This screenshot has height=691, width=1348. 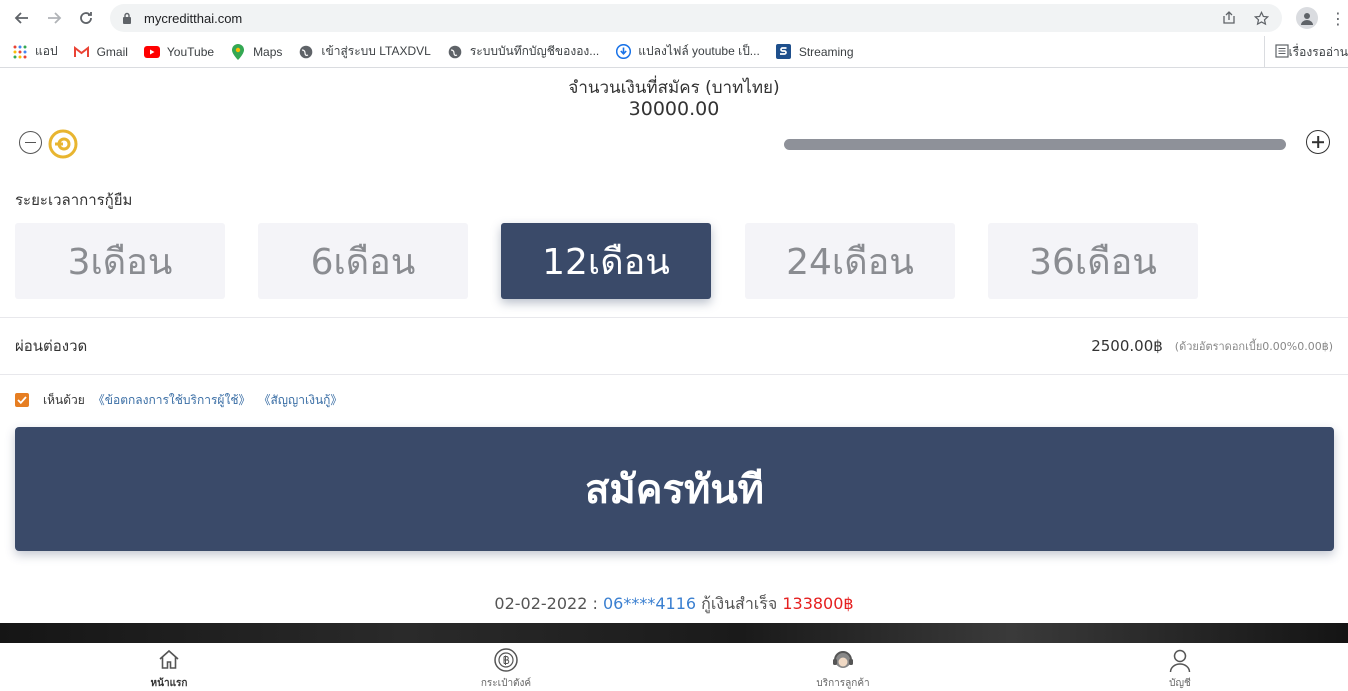 What do you see at coordinates (1127, 346) in the screenshot?
I see `installment-amount: 2500.00฿` at bounding box center [1127, 346].